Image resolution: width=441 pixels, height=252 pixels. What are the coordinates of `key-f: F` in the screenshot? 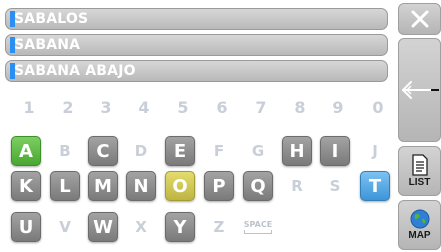 It's located at (219, 151).